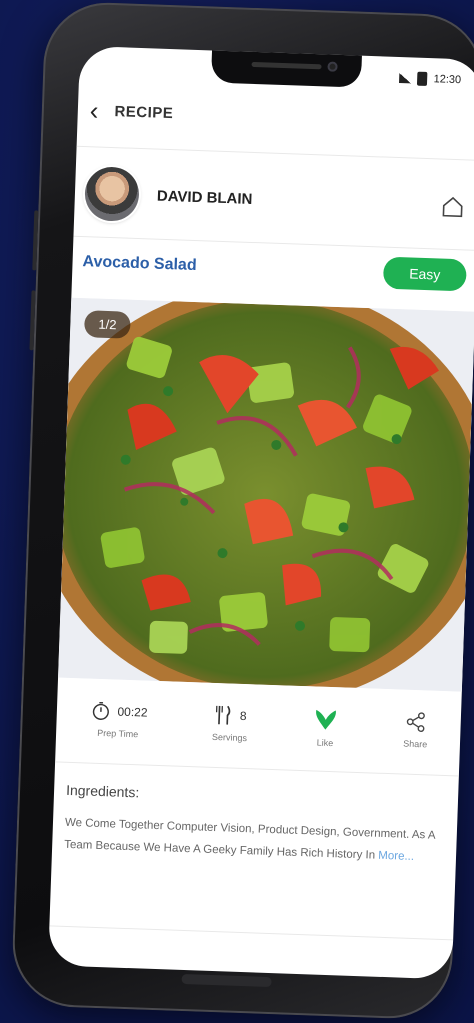 The image size is (474, 1023). Describe the element at coordinates (422, 79) in the screenshot. I see `battery-icon` at that location.